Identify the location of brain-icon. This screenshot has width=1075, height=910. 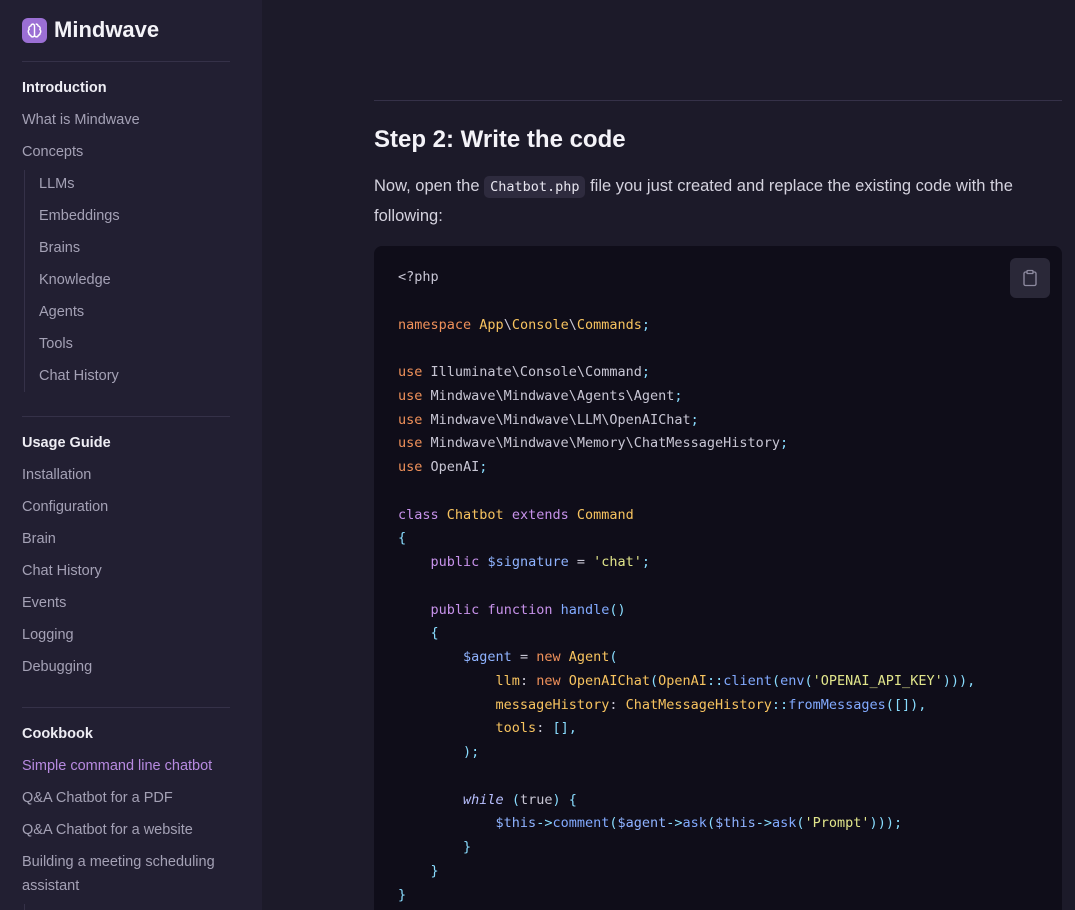
(34, 30).